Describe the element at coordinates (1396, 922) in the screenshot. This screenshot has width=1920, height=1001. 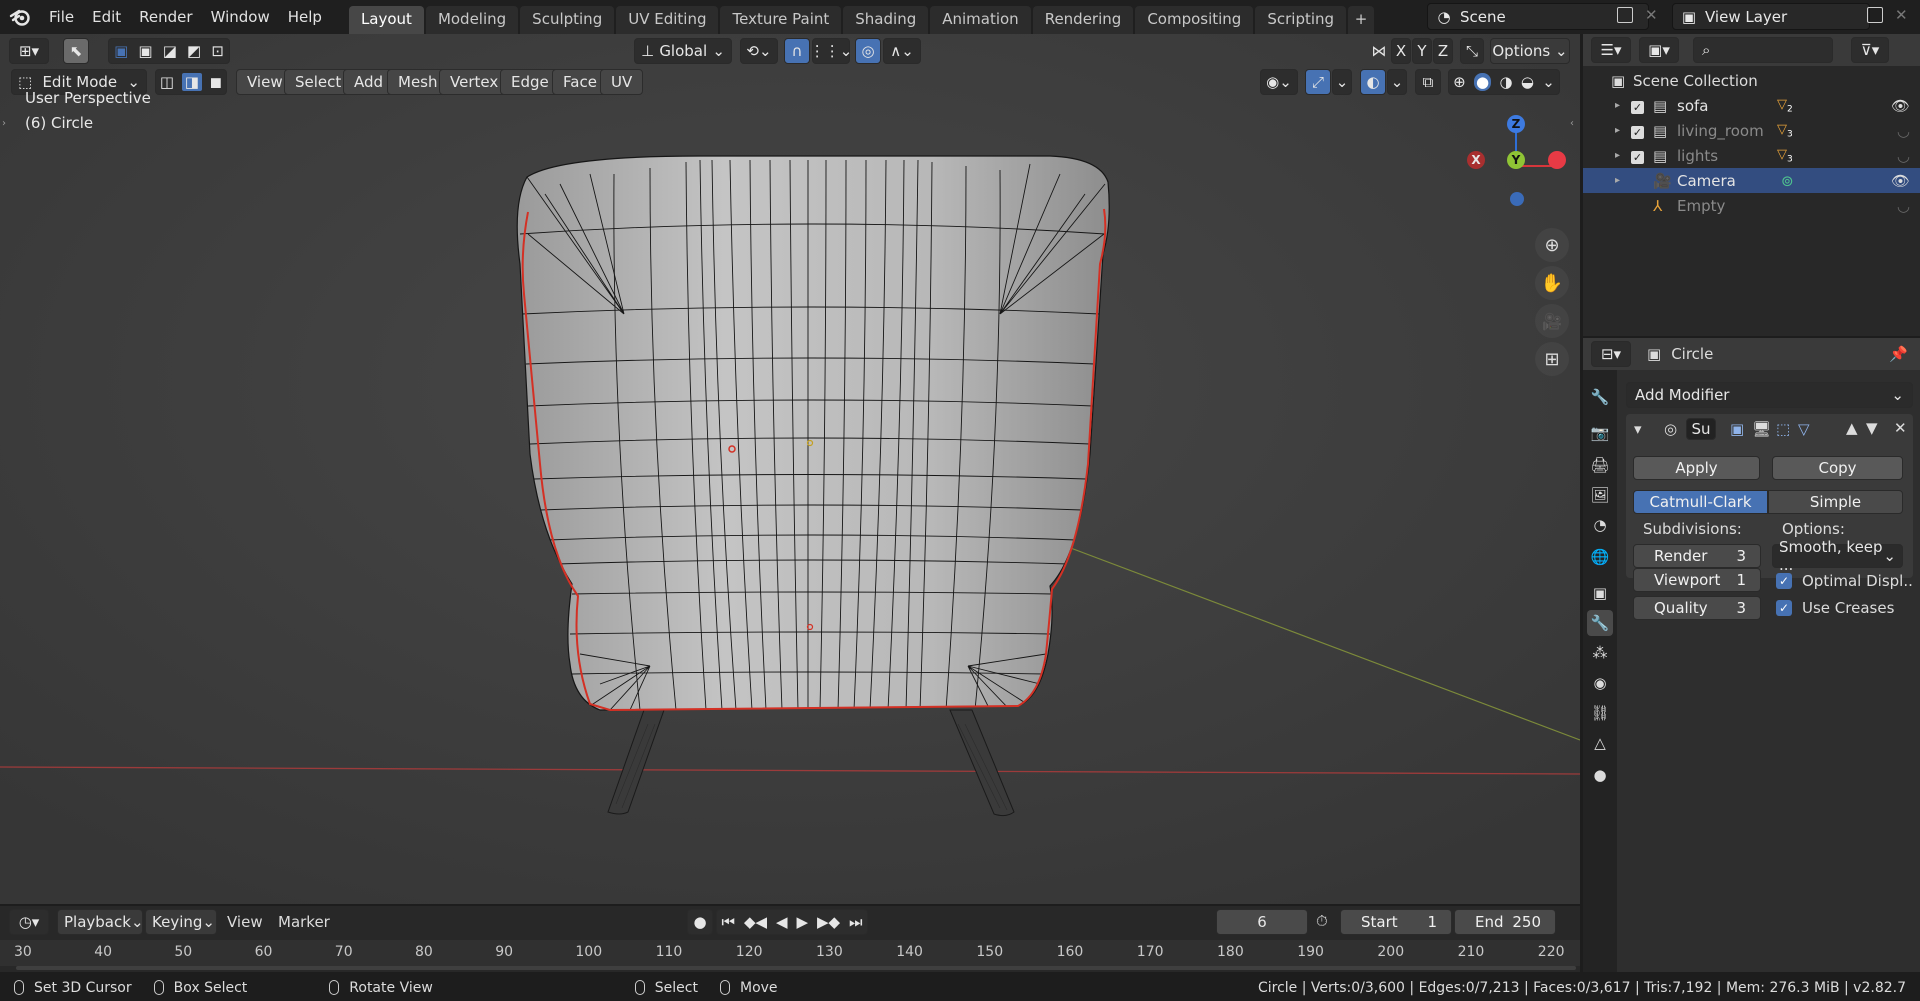
I see `start-frame-field: Start 1` at that location.